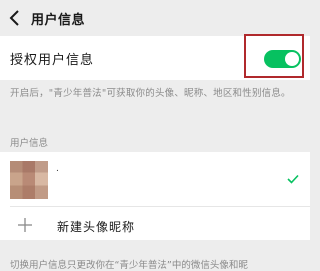 The image size is (320, 271). Describe the element at coordinates (282, 59) in the screenshot. I see `authorize-toggle` at that location.